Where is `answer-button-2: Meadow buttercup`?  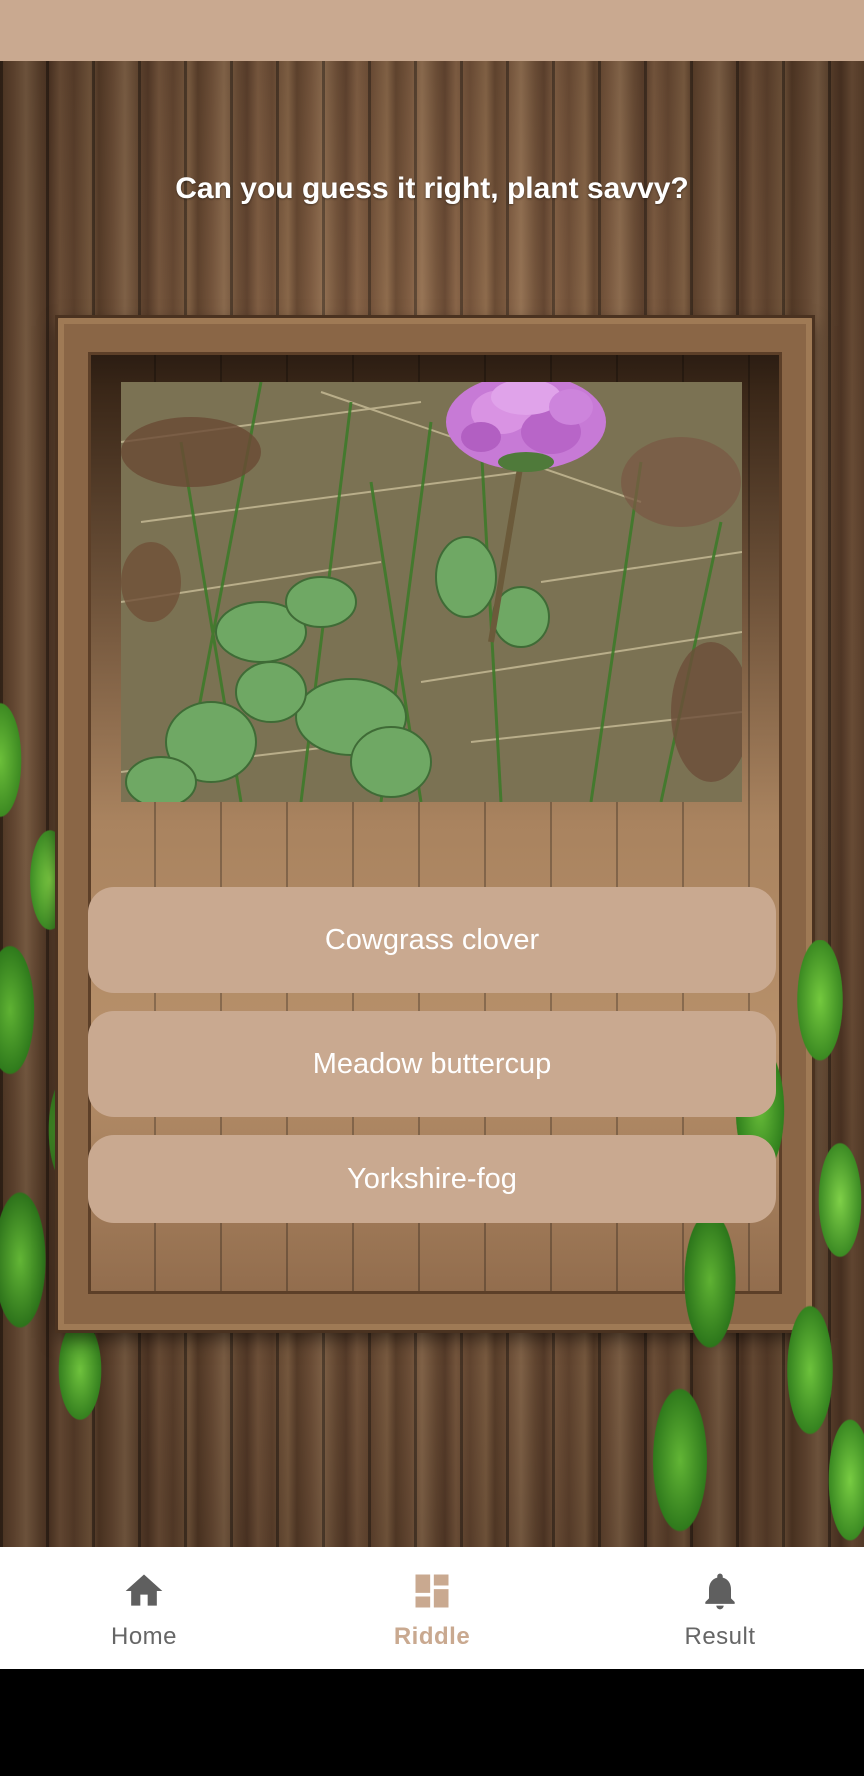 answer-button-2: Meadow buttercup is located at coordinates (432, 1064).